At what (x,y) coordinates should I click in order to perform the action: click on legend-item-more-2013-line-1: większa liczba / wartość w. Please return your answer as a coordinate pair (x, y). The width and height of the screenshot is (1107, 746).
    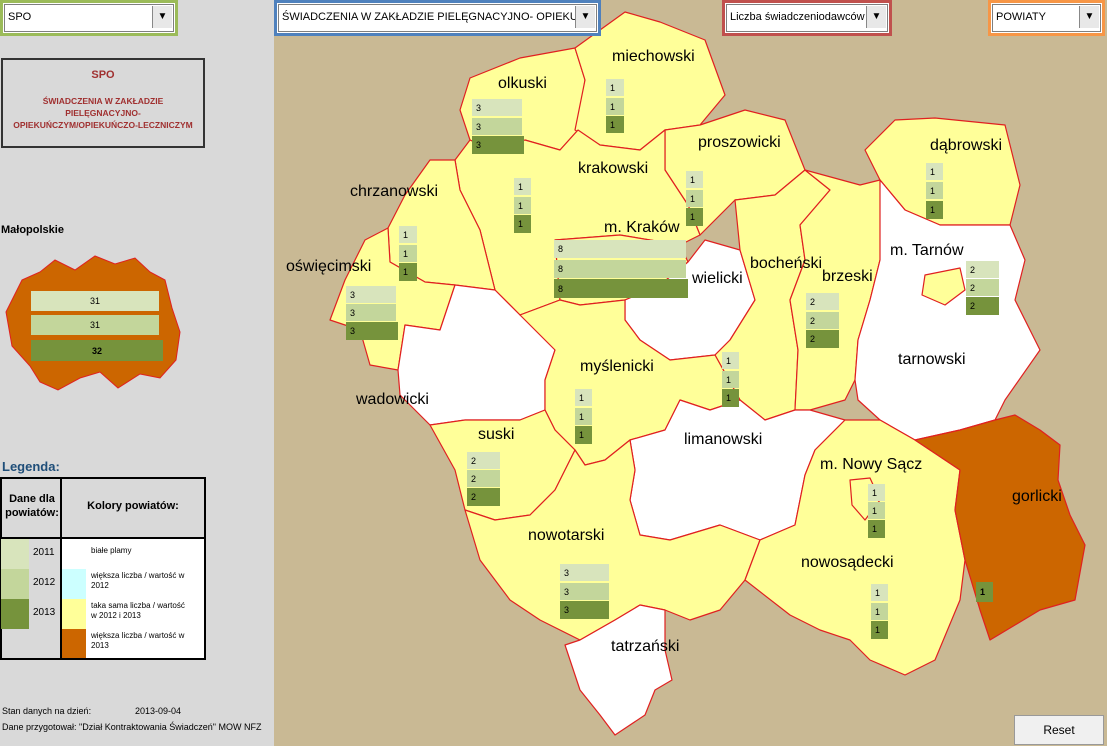
    Looking at the image, I should click on (138, 635).